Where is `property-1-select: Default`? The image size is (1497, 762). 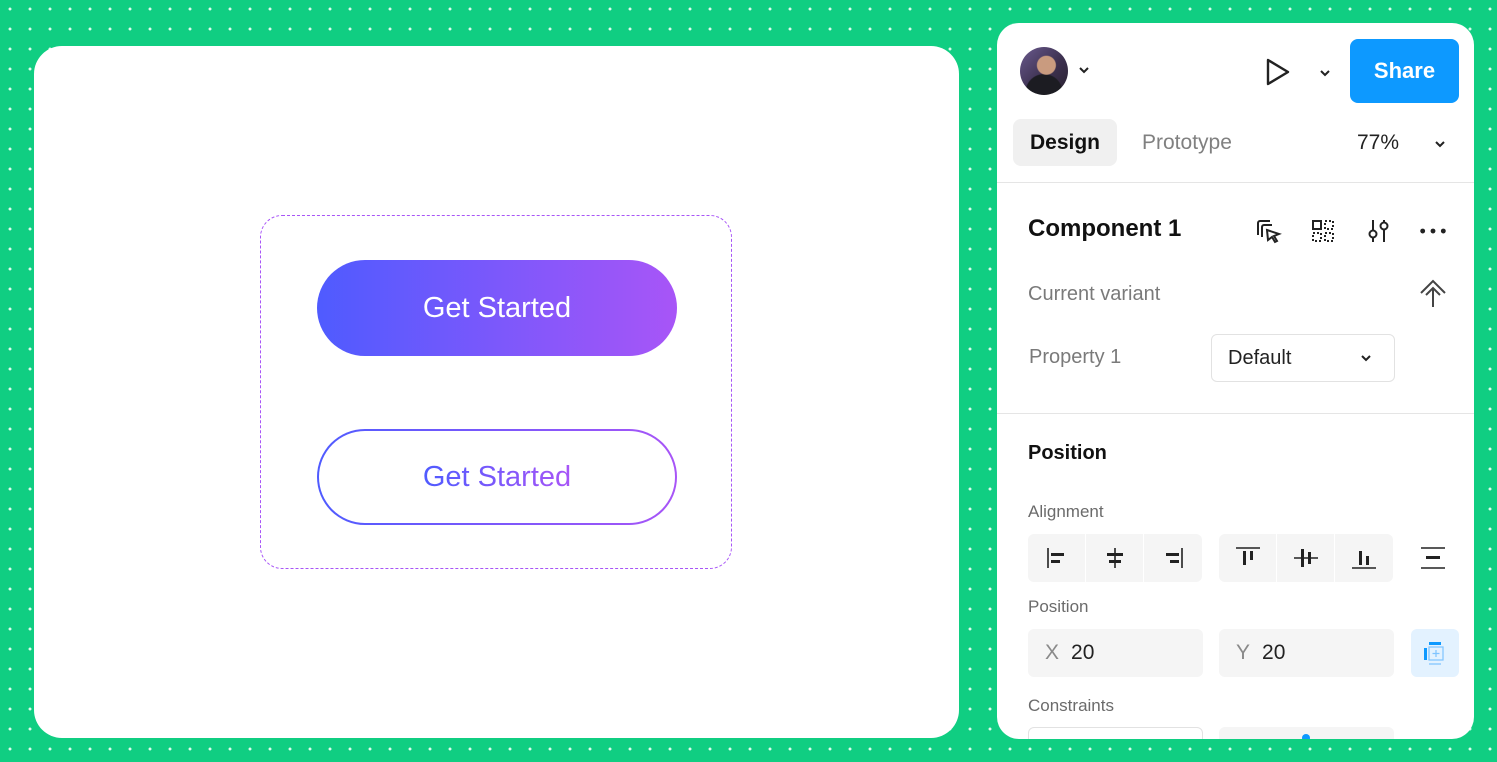
property-1-select: Default is located at coordinates (1303, 358).